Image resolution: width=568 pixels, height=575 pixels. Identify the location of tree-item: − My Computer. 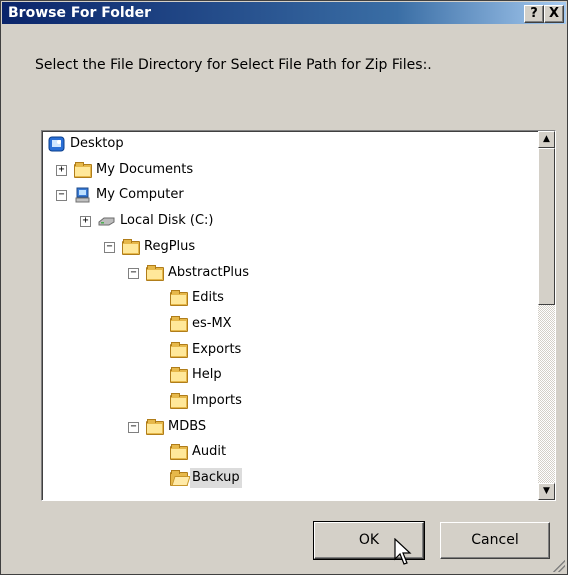
(287, 195).